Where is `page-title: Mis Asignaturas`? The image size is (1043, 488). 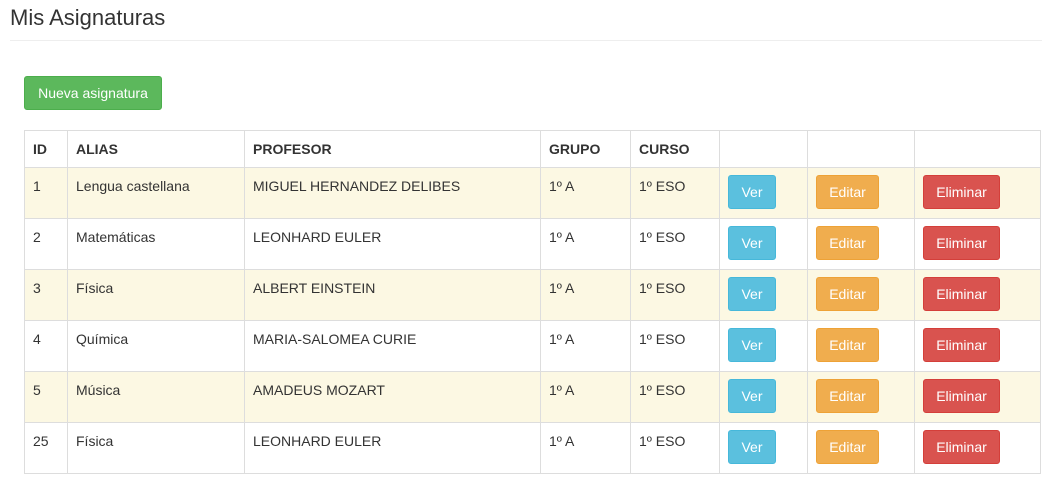
page-title: Mis Asignaturas is located at coordinates (88, 17).